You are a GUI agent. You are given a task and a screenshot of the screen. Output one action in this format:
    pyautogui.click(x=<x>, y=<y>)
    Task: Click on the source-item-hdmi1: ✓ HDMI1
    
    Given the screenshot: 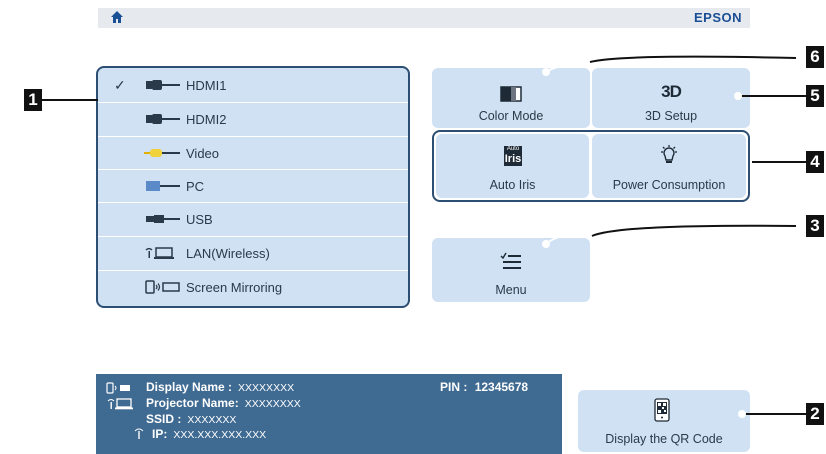 What is the action you would take?
    pyautogui.click(x=253, y=85)
    